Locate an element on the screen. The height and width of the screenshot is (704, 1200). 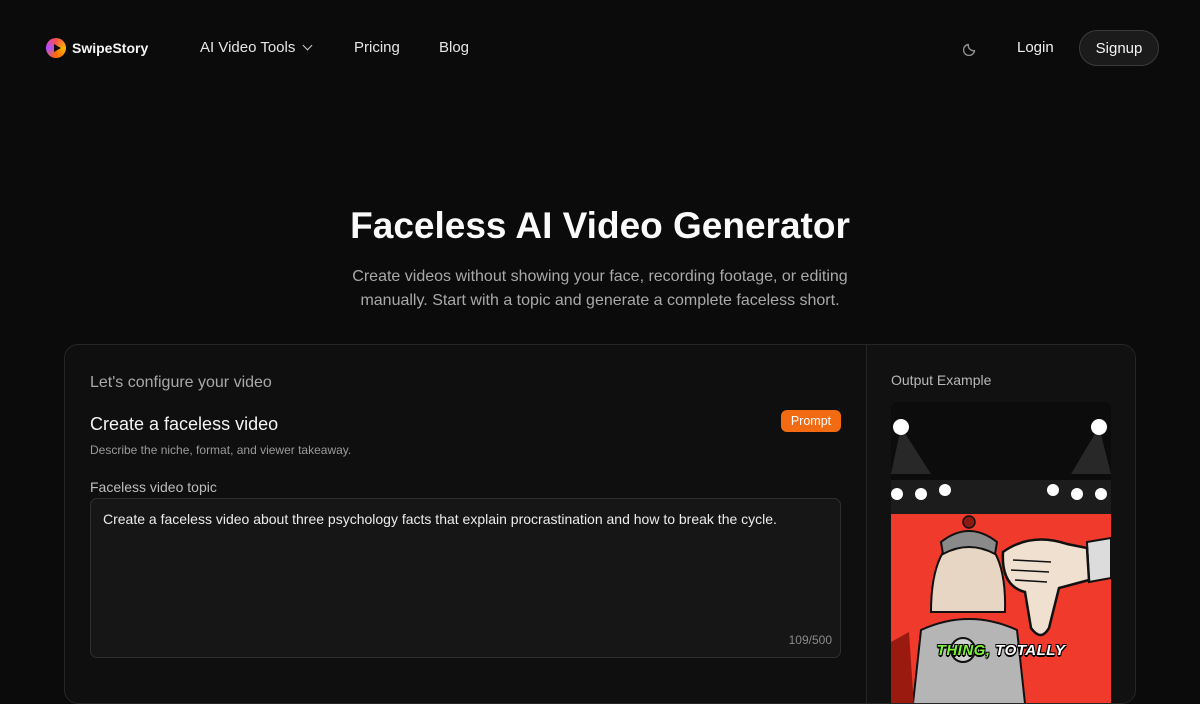
topic-field-label: Faceless video topic is located at coordinates (153, 487).